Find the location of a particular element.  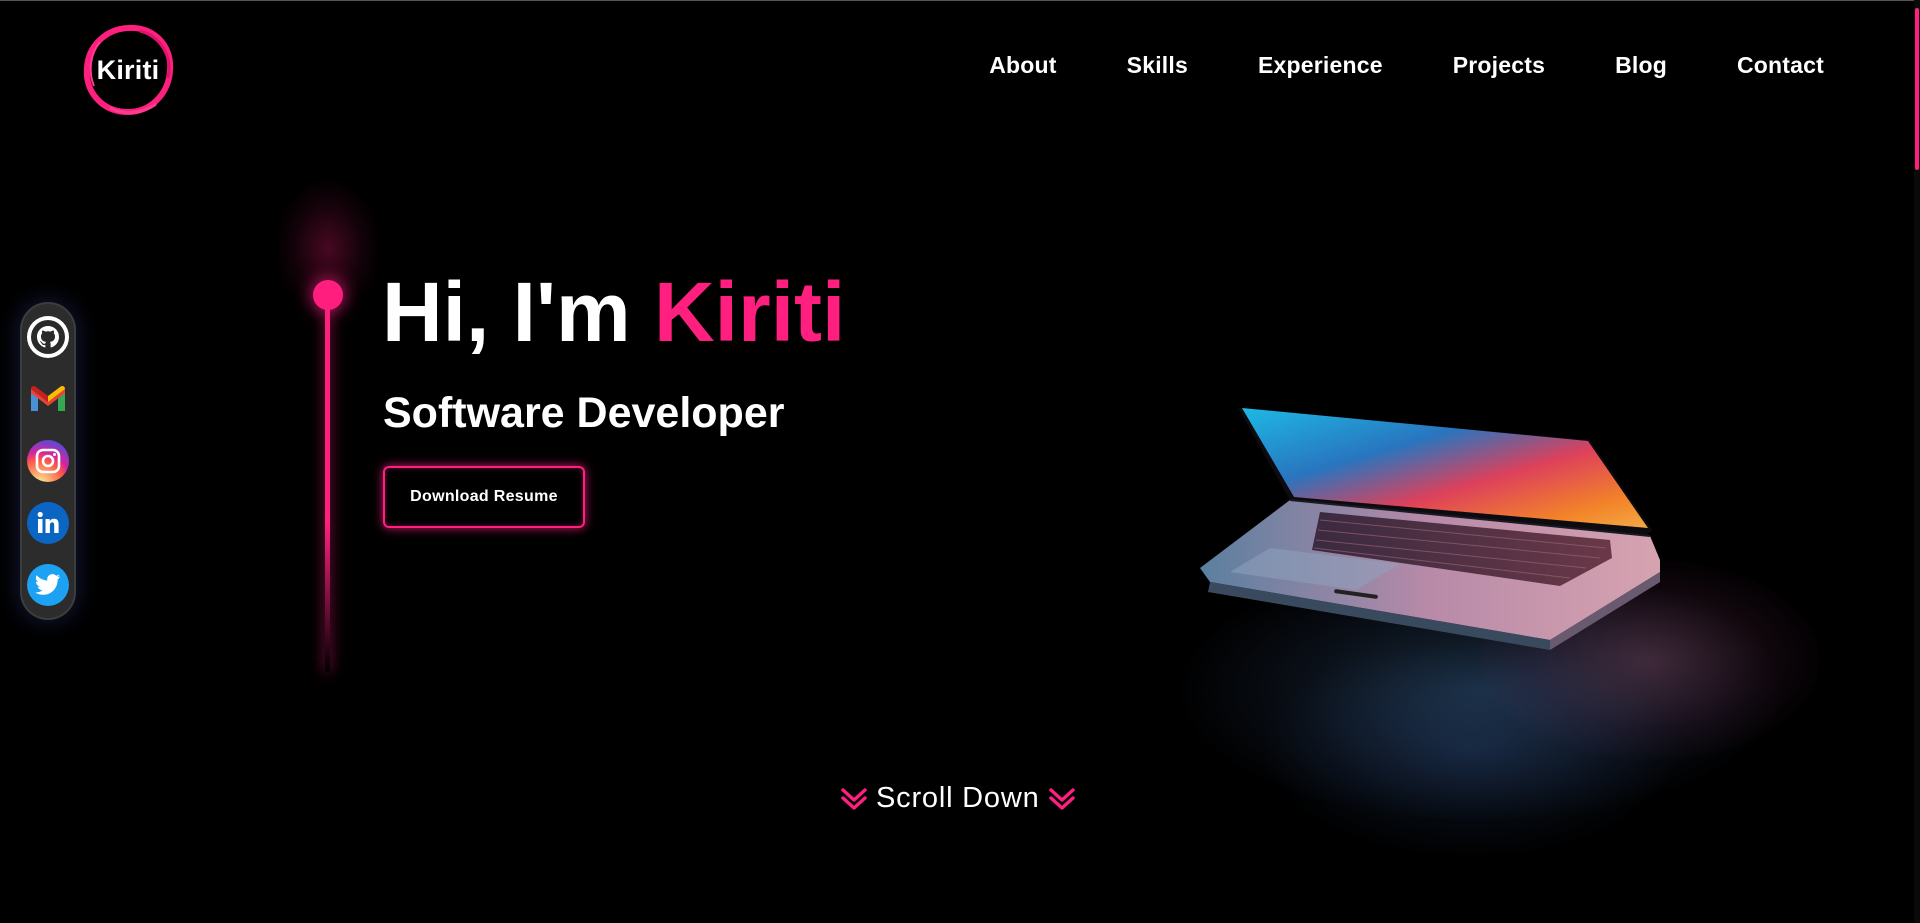

instagram-icon is located at coordinates (48, 461).